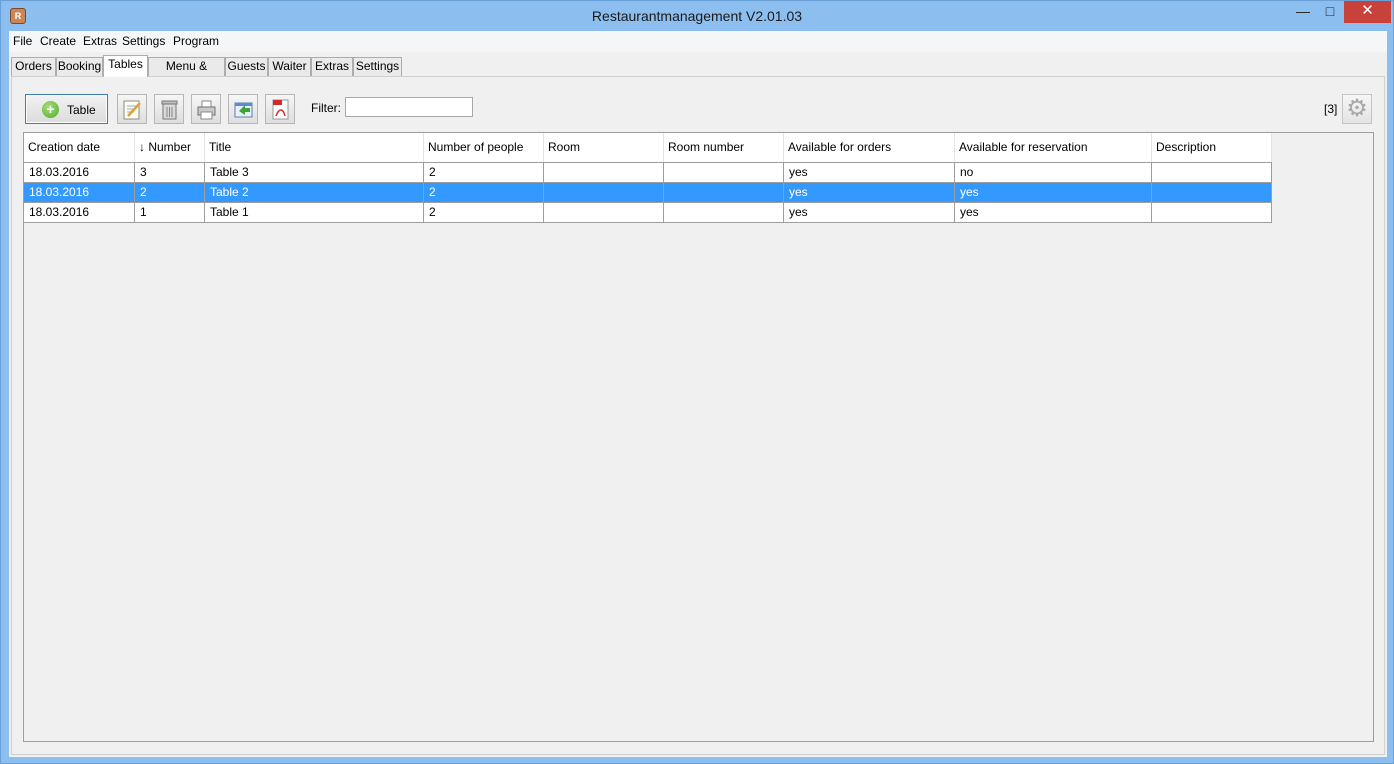 This screenshot has width=1394, height=764. Describe the element at coordinates (1330, 12) in the screenshot. I see `maximize-button: □` at that location.